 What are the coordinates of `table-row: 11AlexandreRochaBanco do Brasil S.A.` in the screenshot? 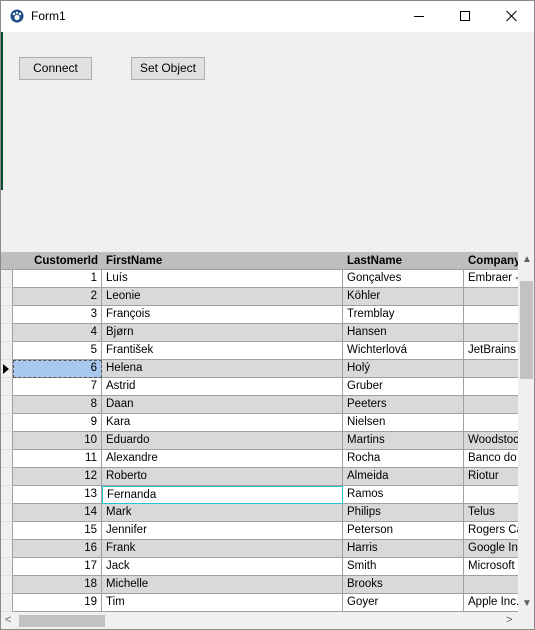 It's located at (259, 459).